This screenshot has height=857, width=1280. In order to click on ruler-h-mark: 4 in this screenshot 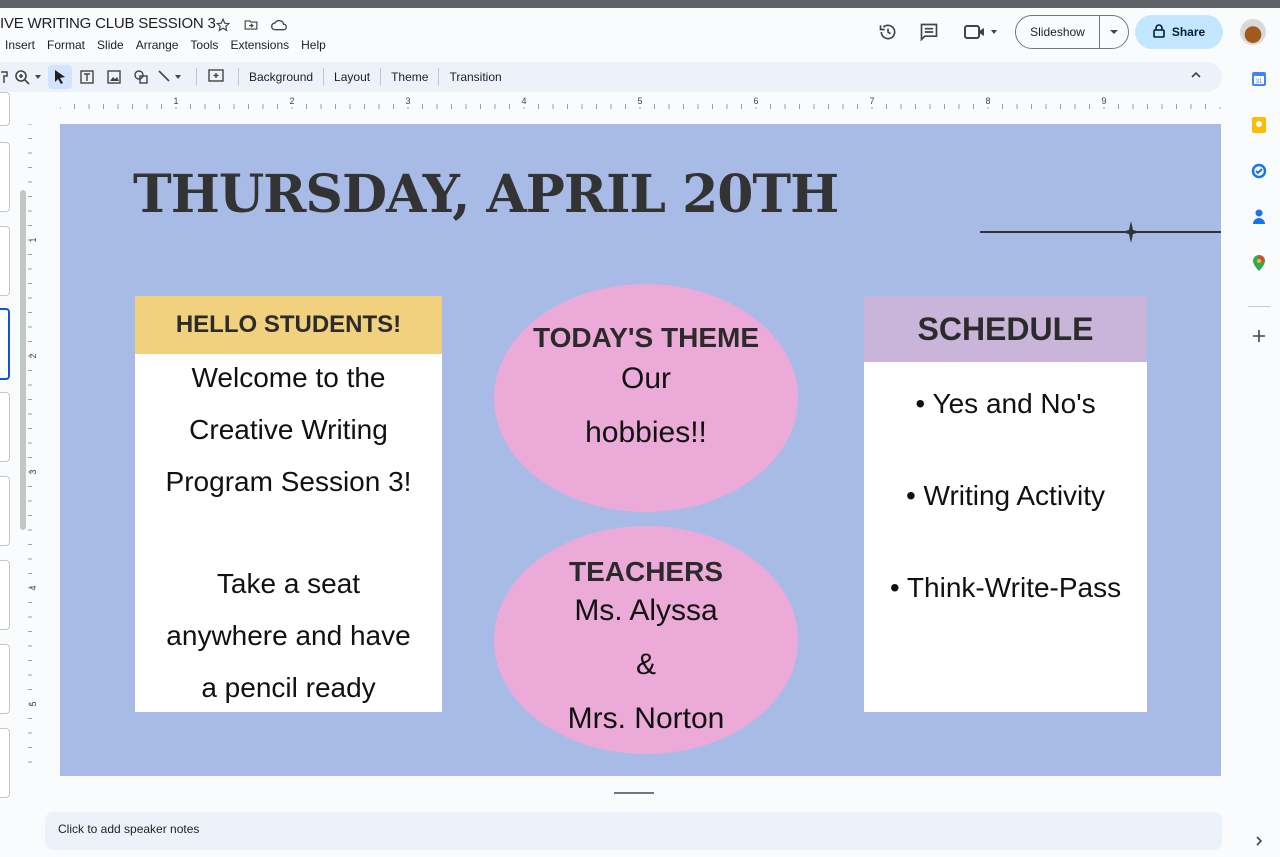, I will do `click(523, 101)`.